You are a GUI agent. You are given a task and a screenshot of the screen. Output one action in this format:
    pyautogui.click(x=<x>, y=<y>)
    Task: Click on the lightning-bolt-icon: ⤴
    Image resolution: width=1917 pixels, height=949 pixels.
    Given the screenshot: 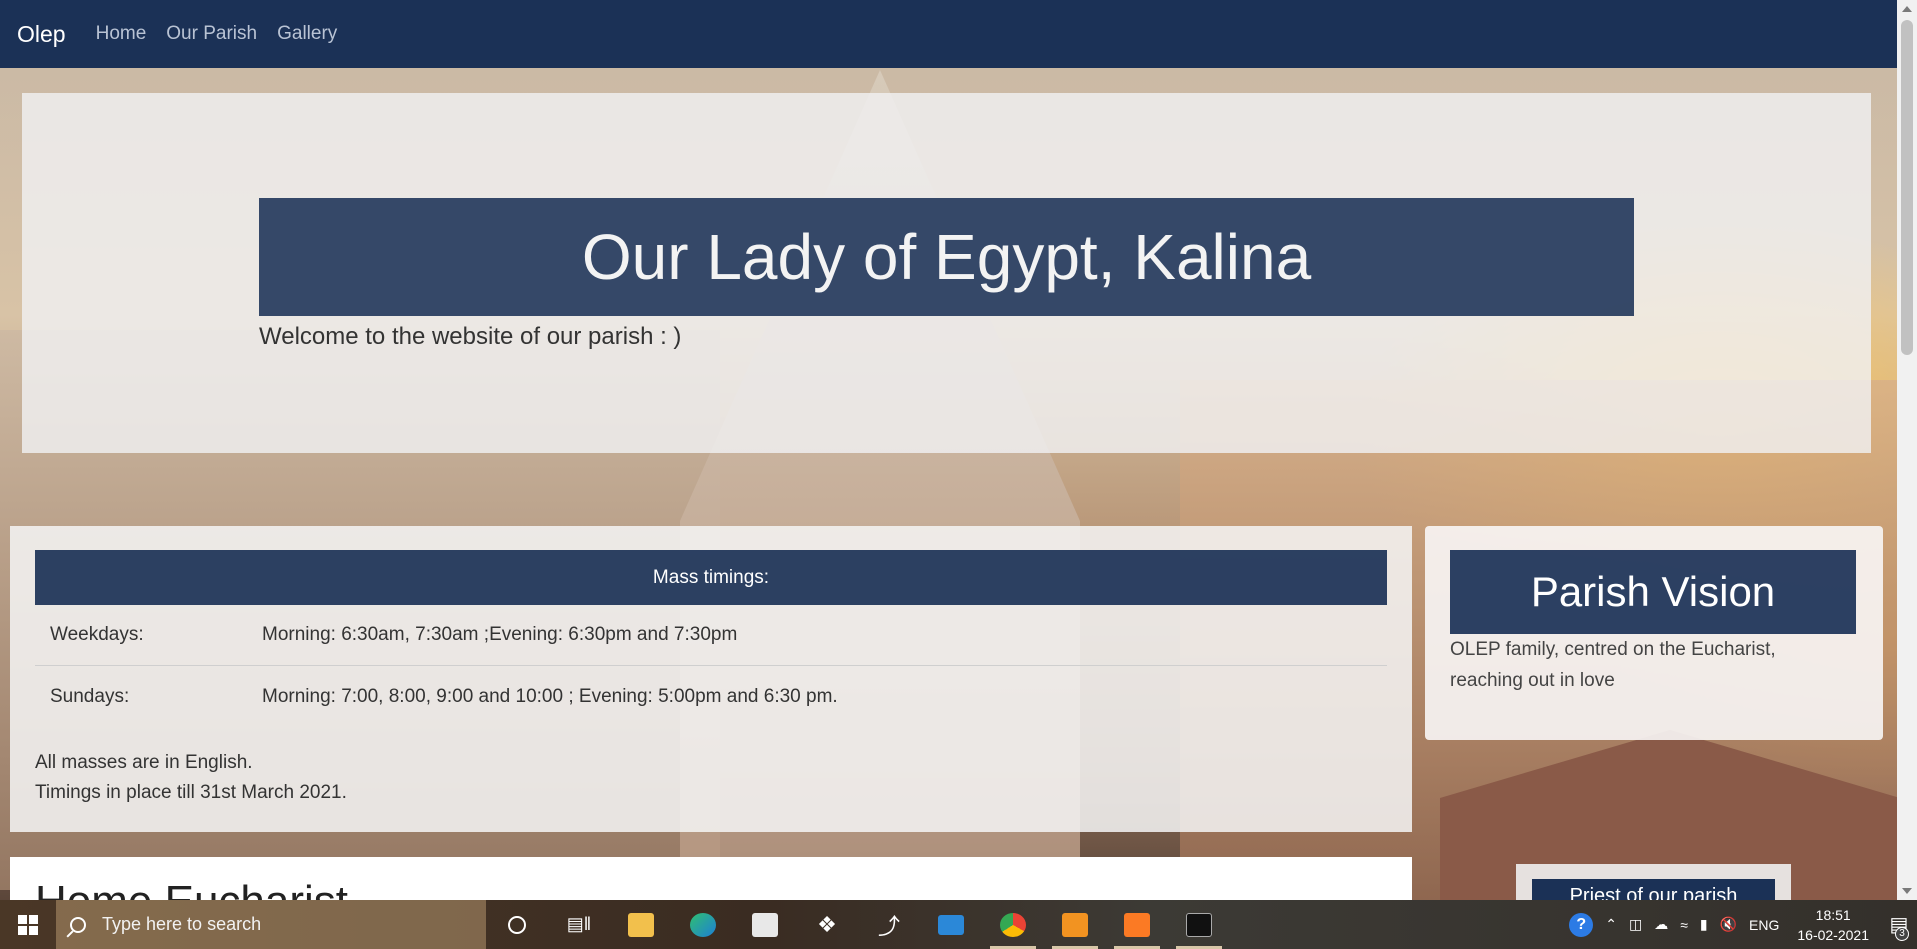 What is the action you would take?
    pyautogui.click(x=888, y=926)
    